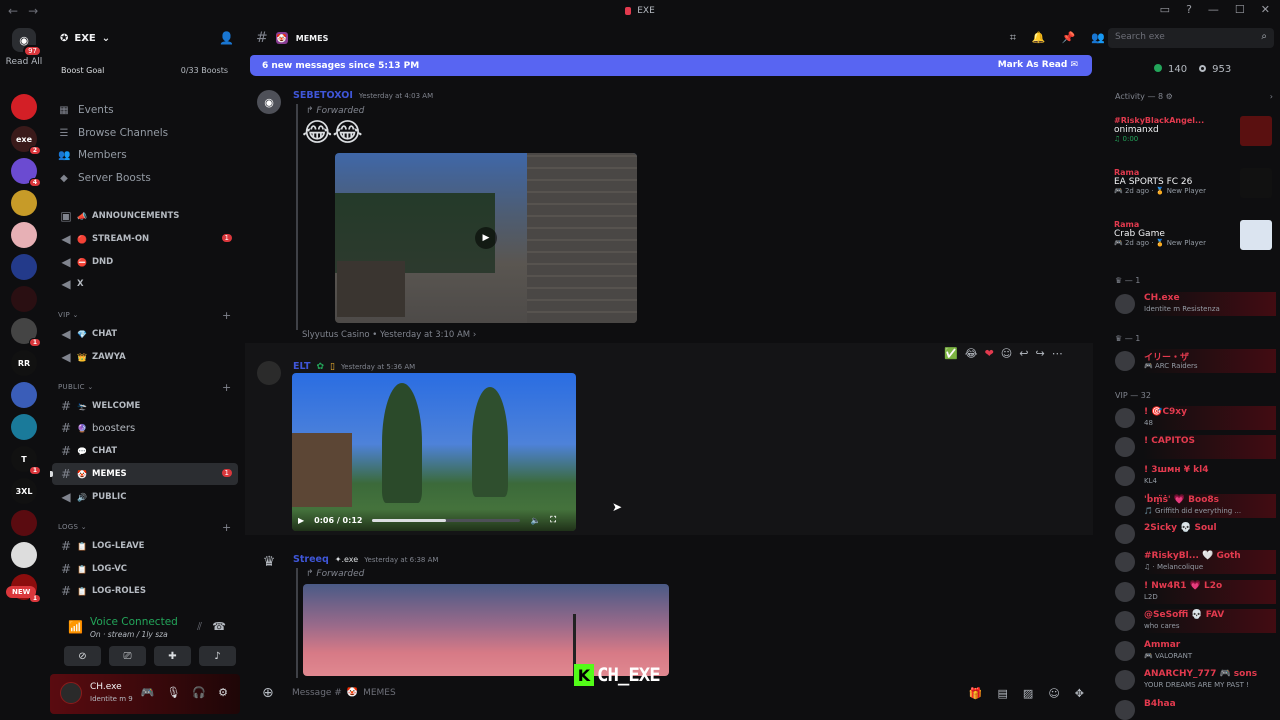 This screenshot has height=720, width=1280. What do you see at coordinates (1195, 235) in the screenshot?
I see `activity-card: Rama Crab Game 🎮 2d ago · 🏅 New Player` at bounding box center [1195, 235].